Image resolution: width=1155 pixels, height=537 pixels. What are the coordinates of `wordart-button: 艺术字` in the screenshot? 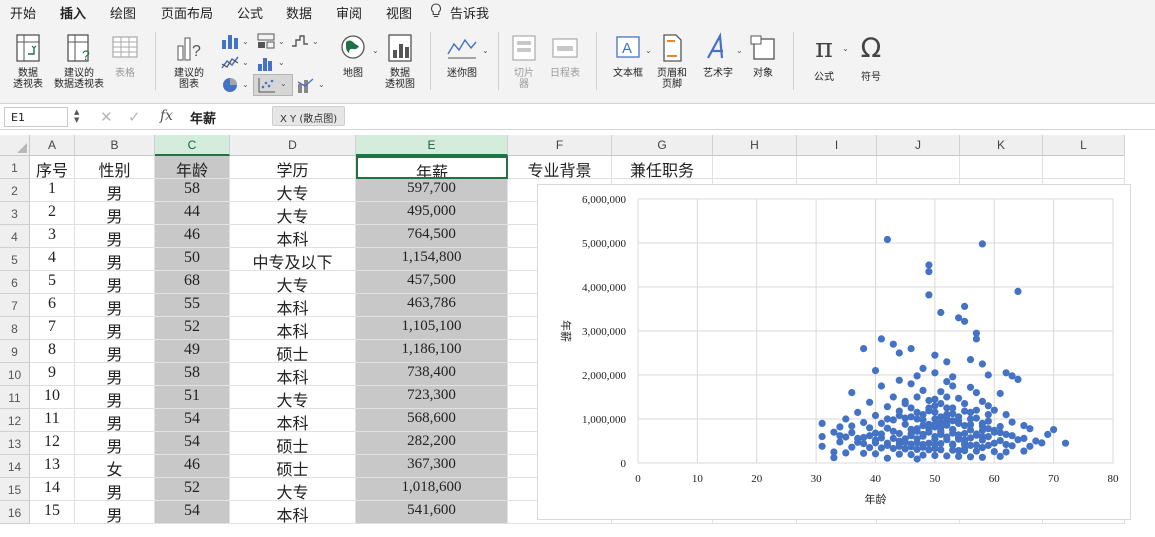 It's located at (718, 55).